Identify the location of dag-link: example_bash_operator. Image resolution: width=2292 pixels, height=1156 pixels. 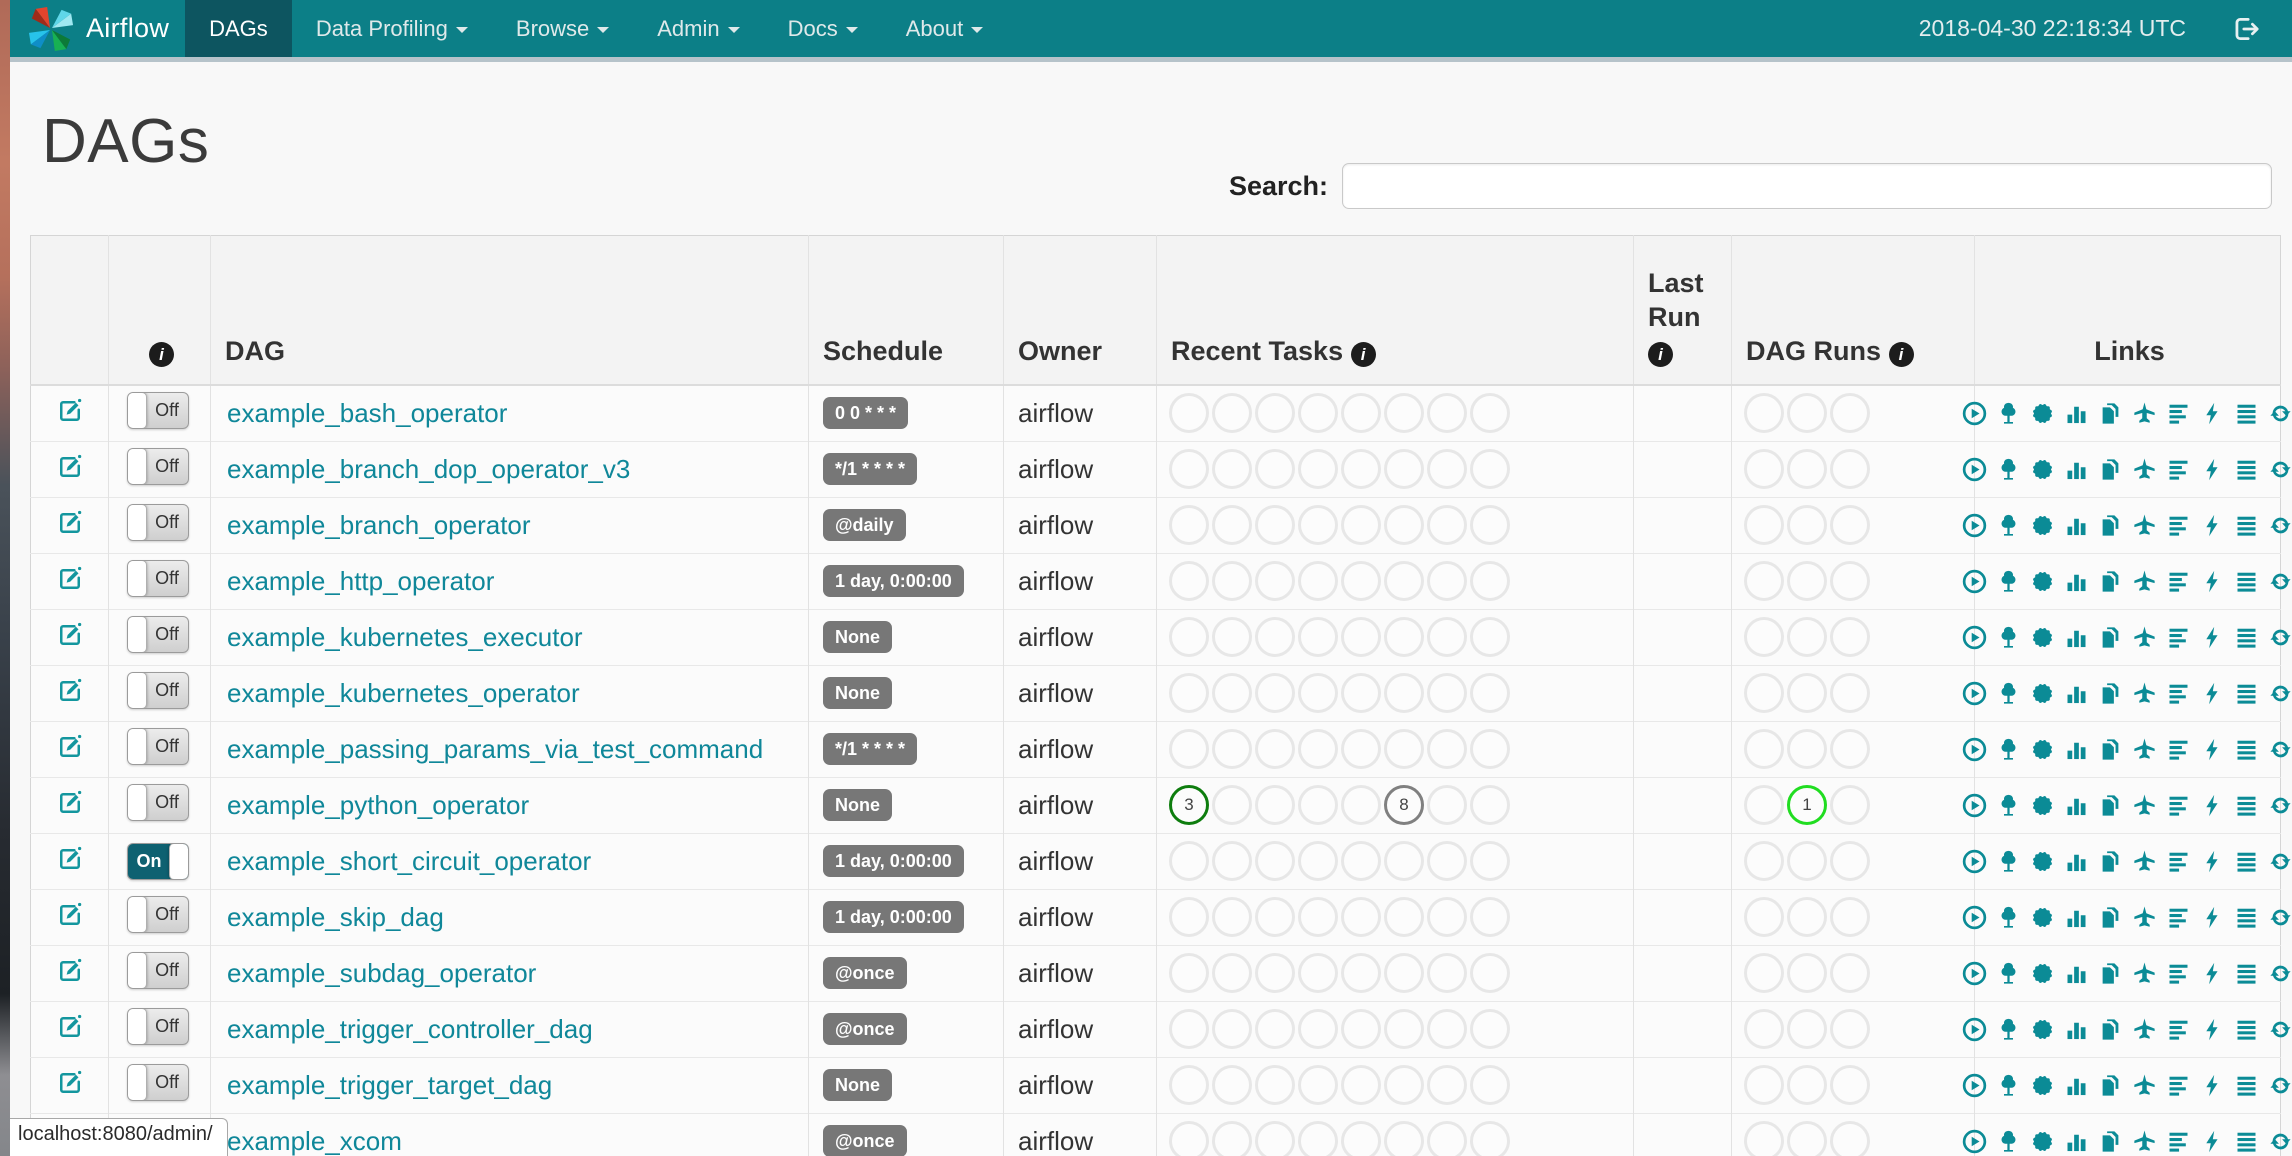
(367, 413).